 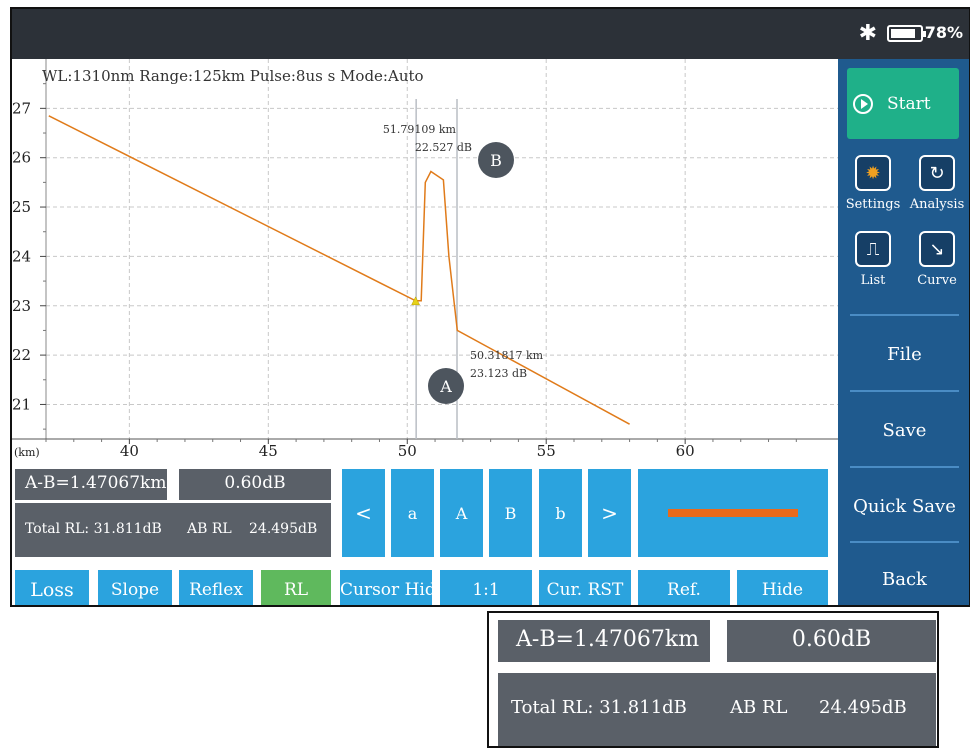 What do you see at coordinates (135, 587) in the screenshot?
I see `mode-slope-button: Slope` at bounding box center [135, 587].